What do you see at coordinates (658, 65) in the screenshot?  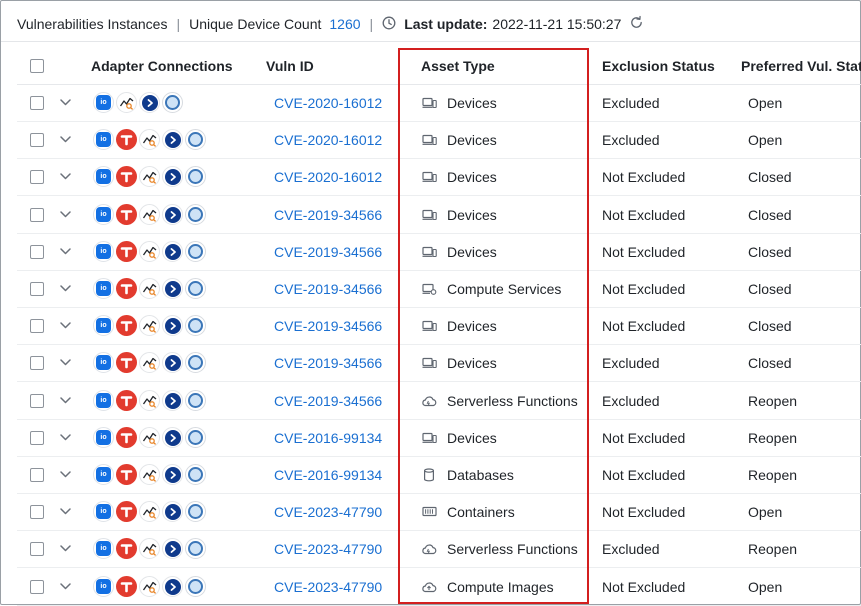 I see `column-header-exclusion-status: Exclusion Status` at bounding box center [658, 65].